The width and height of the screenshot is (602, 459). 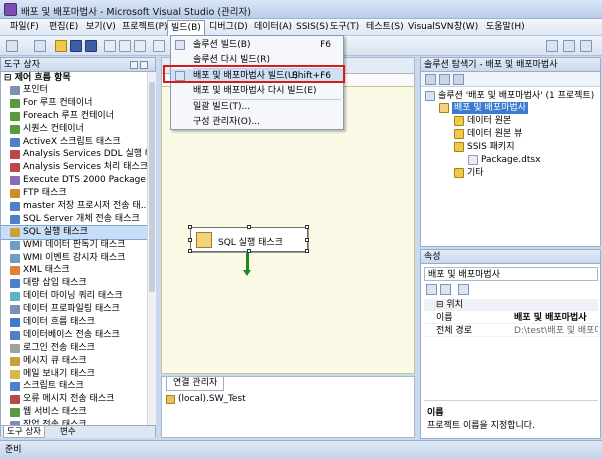 I want to click on cut-icon, so click(x=110, y=46).